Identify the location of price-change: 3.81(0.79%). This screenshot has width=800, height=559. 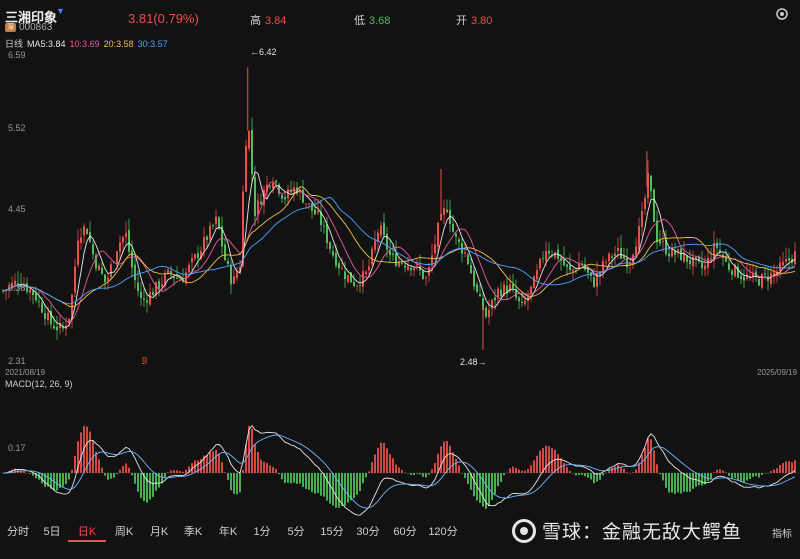
(163, 18).